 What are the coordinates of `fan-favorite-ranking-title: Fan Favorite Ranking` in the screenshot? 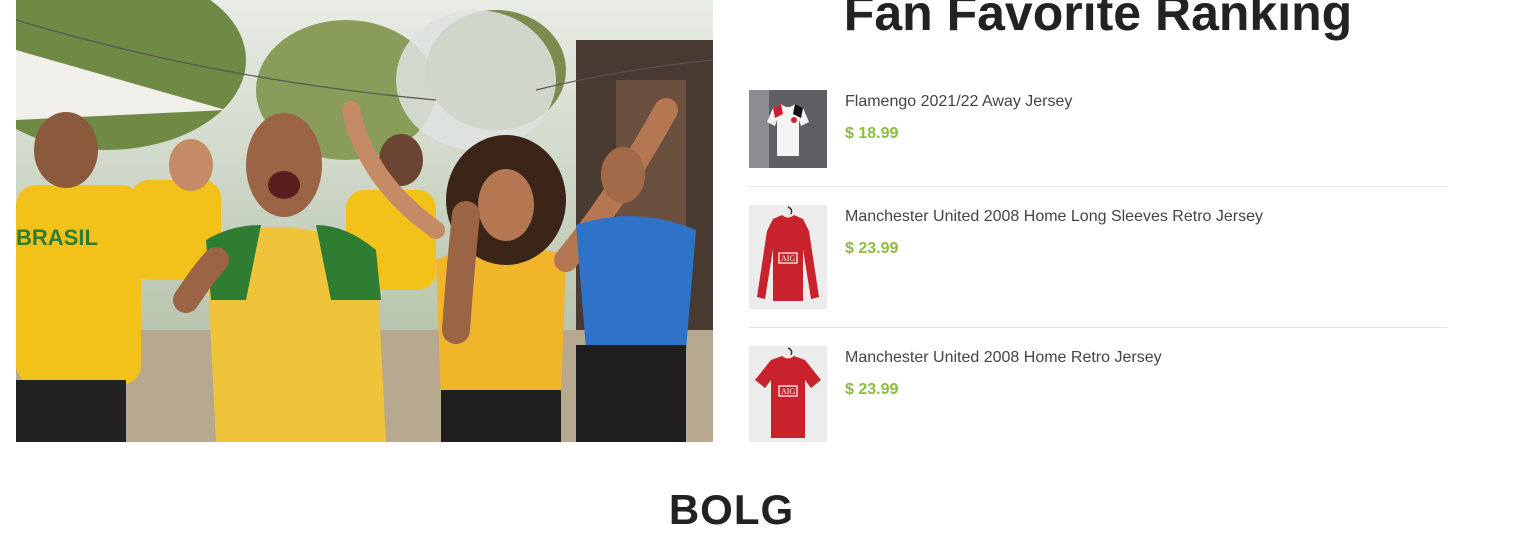 It's located at (1098, 20).